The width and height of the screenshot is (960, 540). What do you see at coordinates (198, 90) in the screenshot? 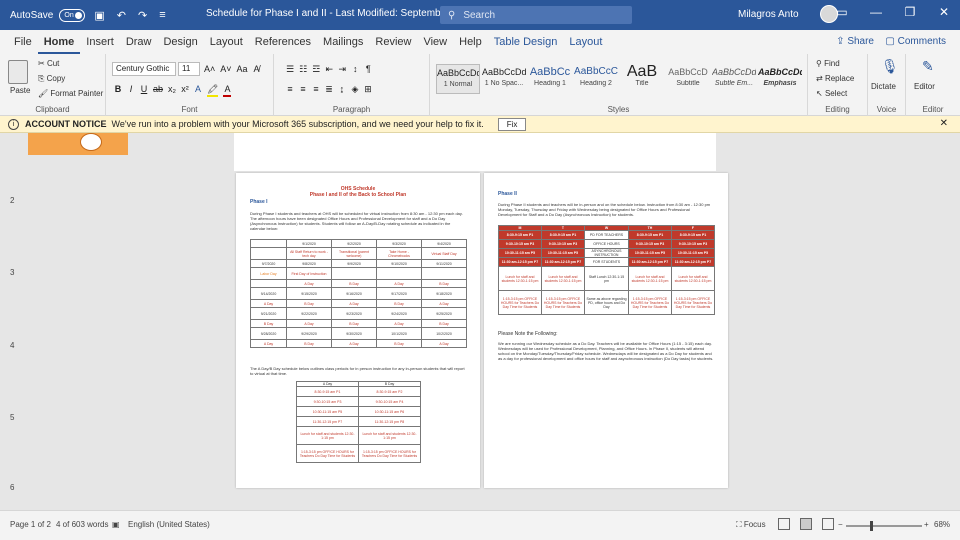
I see `text-effects-icon: A` at bounding box center [198, 90].